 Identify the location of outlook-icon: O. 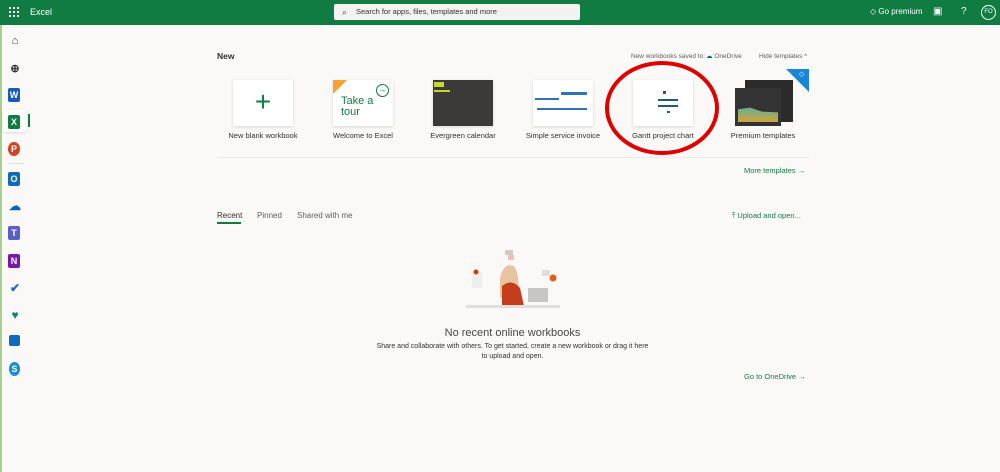
(14, 179).